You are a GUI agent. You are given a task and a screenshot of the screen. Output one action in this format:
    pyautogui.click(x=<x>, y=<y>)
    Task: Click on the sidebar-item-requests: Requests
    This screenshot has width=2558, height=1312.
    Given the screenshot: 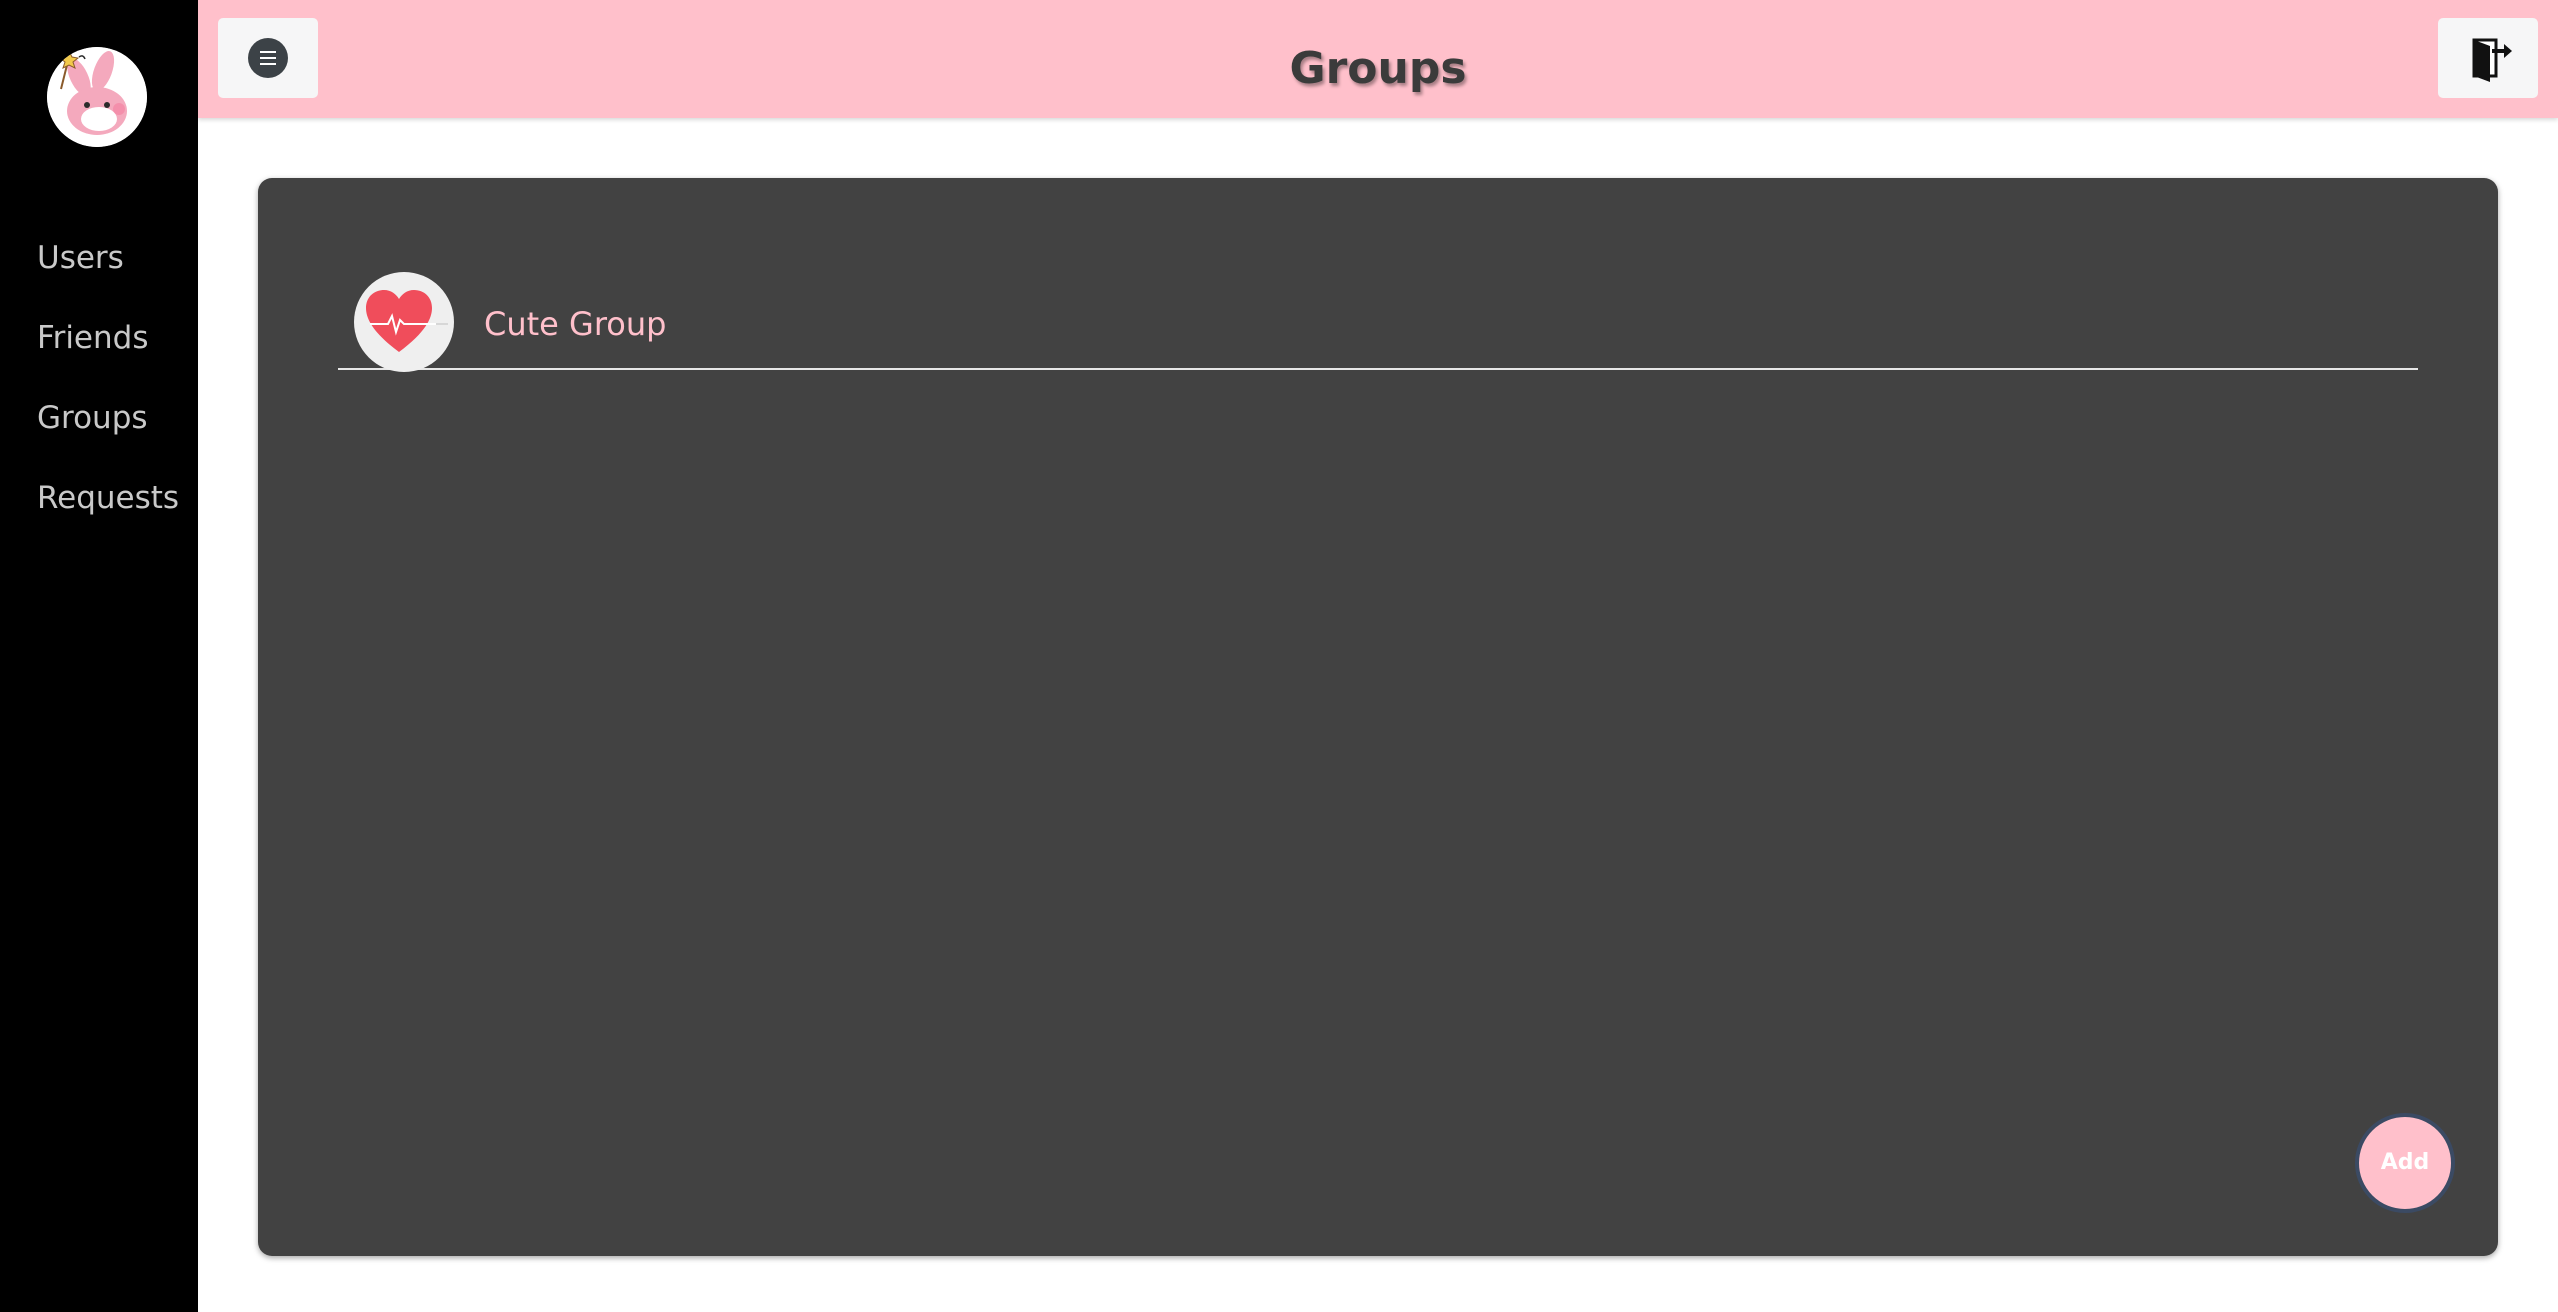 What is the action you would take?
    pyautogui.click(x=99, y=510)
    